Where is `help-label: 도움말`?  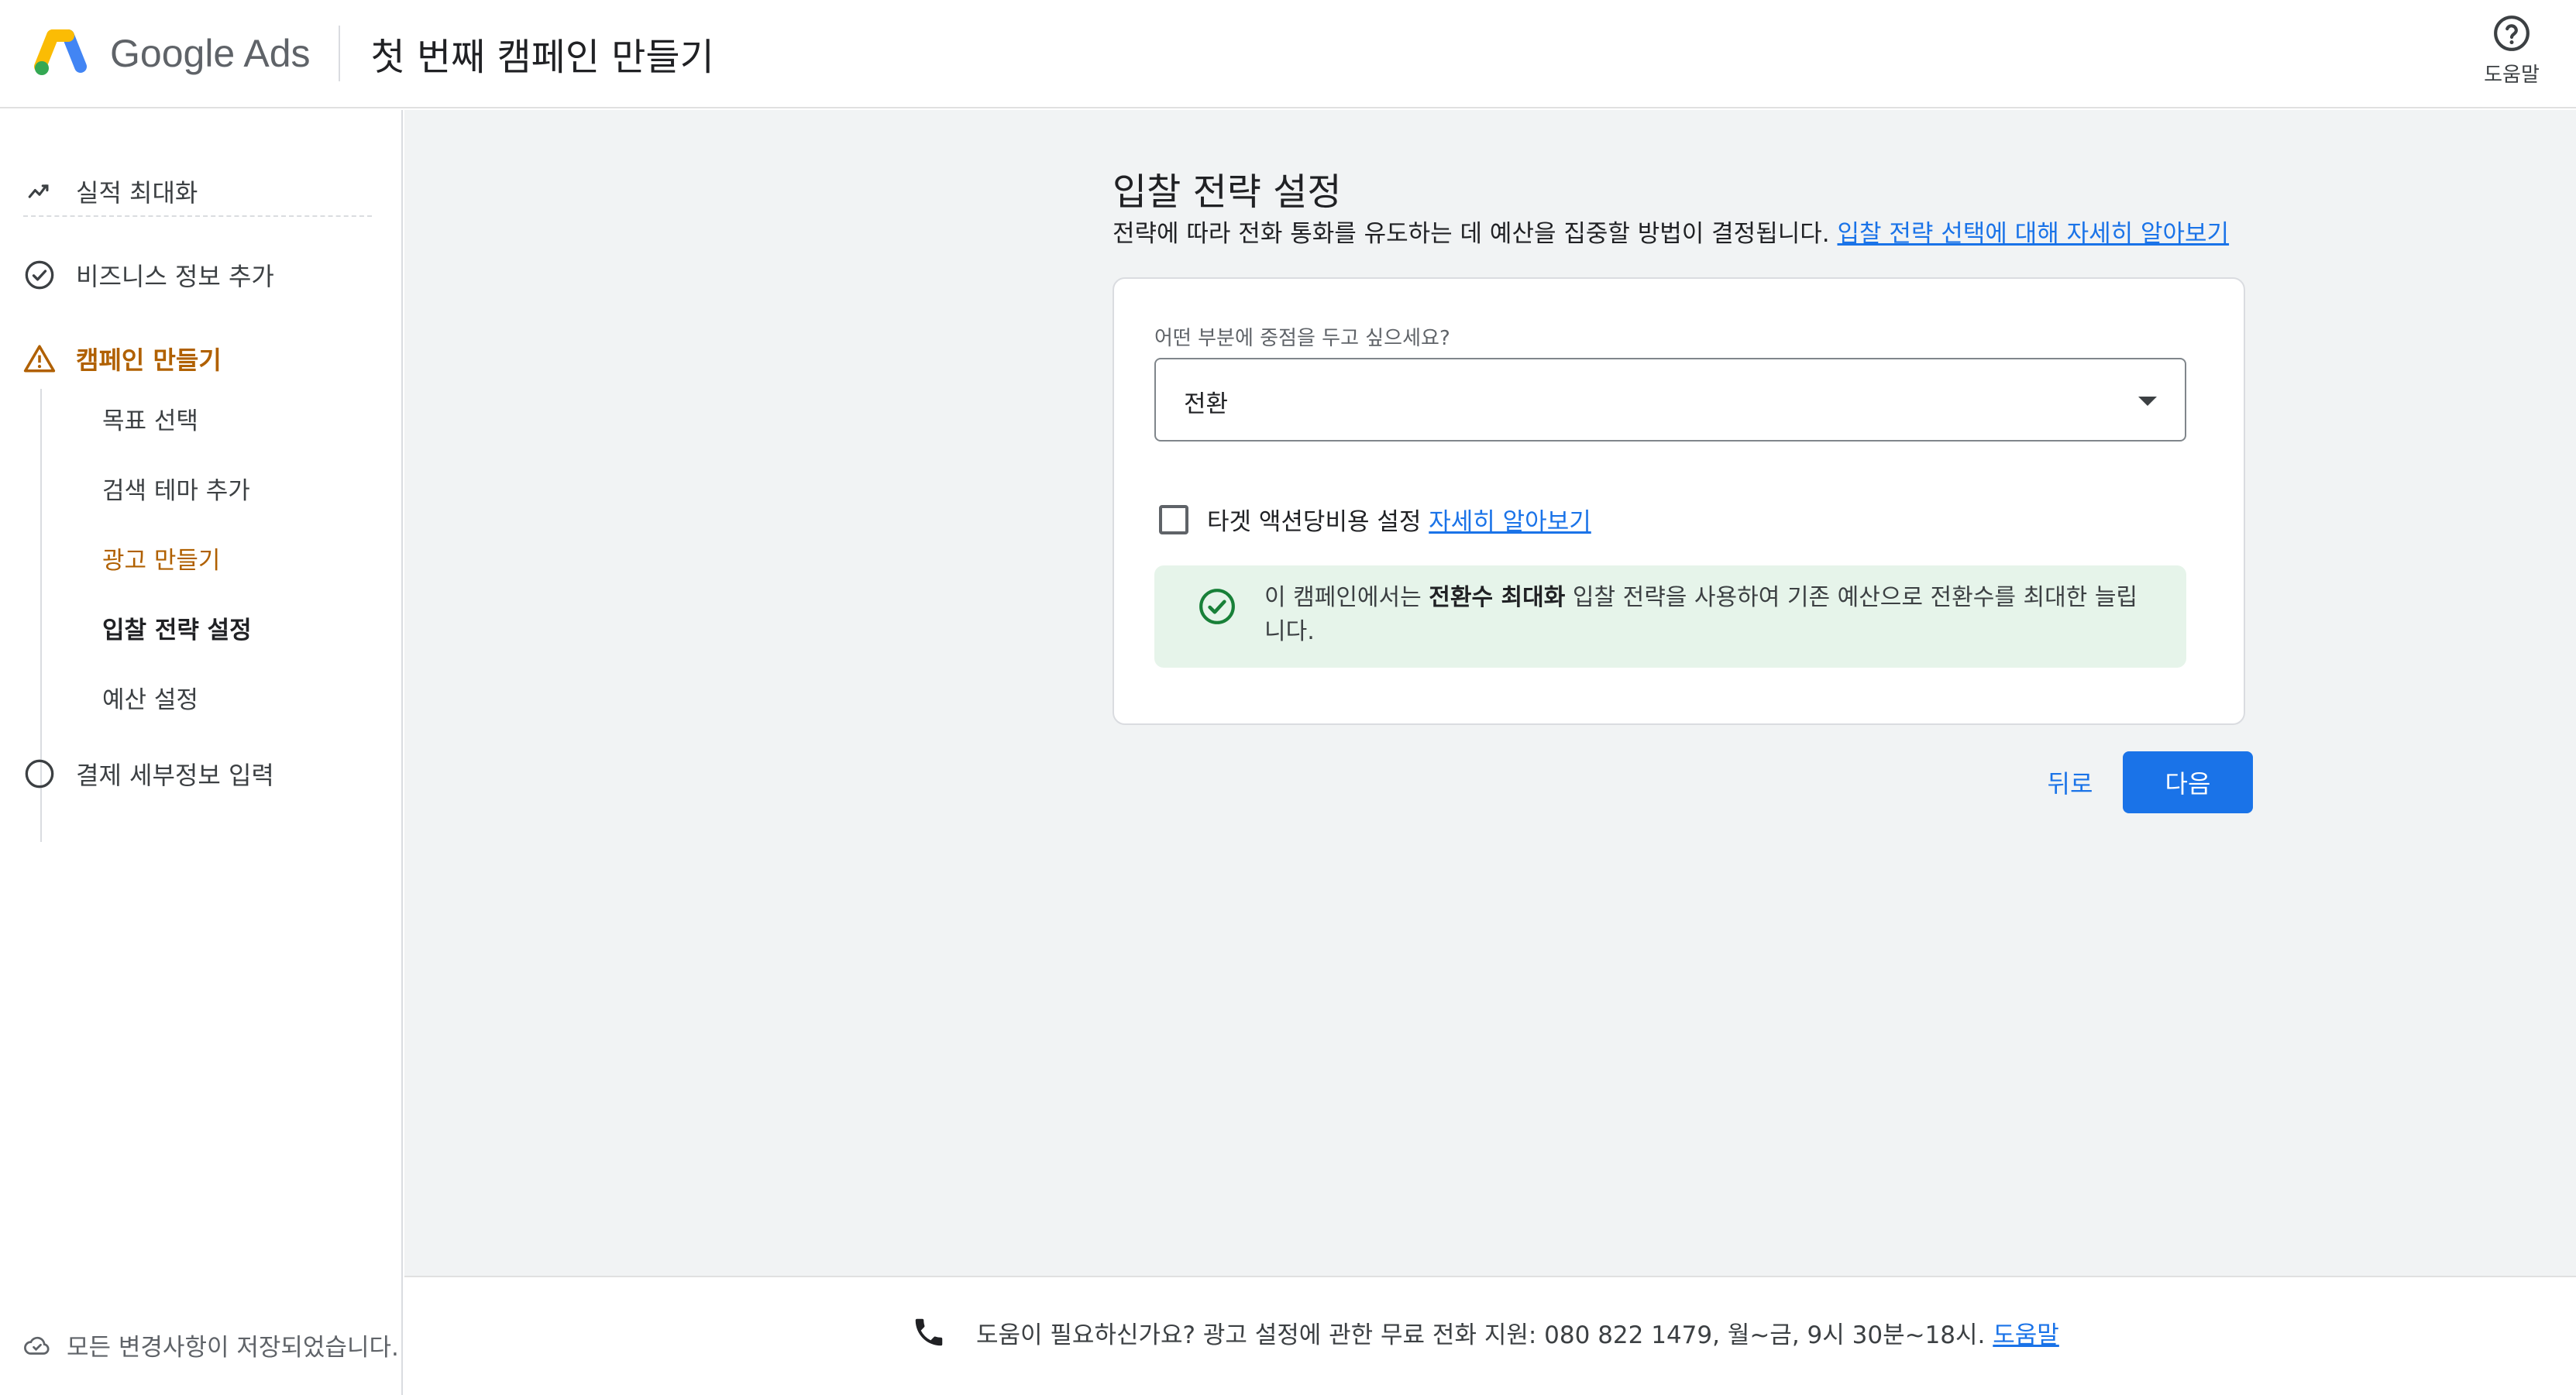 help-label: 도움말 is located at coordinates (2512, 75).